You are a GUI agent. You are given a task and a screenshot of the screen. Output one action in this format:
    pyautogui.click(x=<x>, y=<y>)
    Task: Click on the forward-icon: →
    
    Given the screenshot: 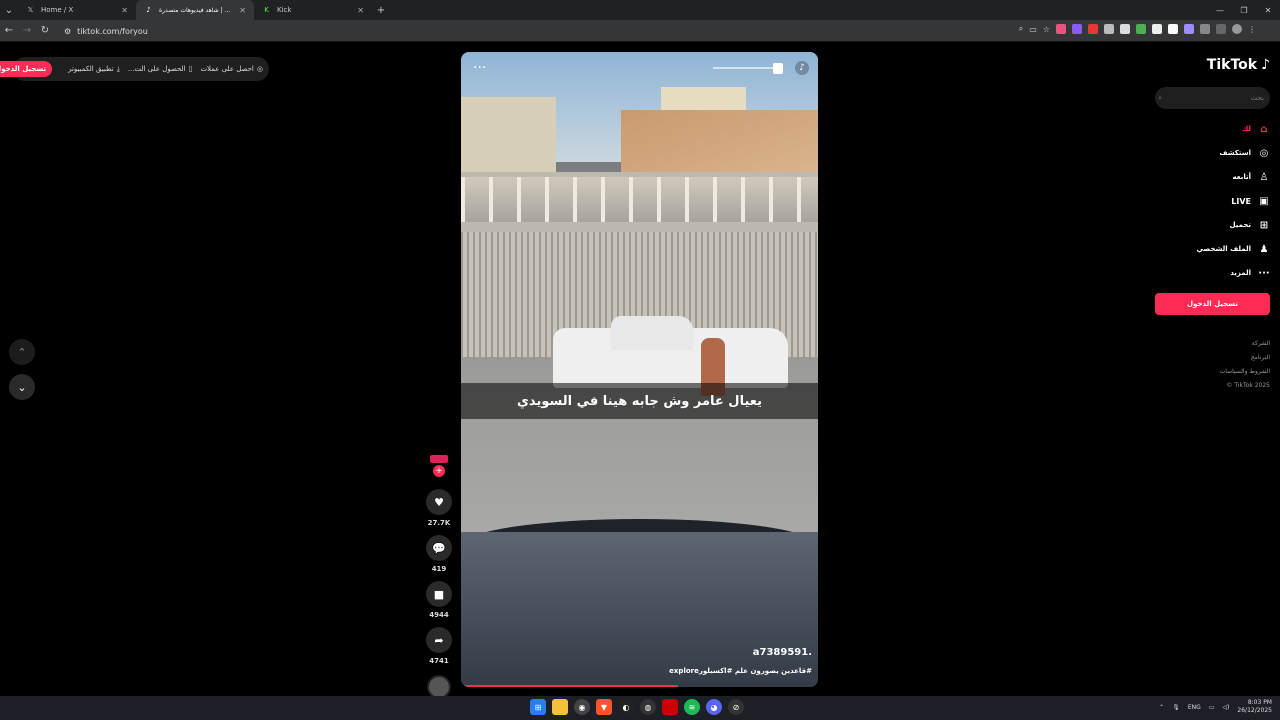 What is the action you would take?
    pyautogui.click(x=27, y=30)
    